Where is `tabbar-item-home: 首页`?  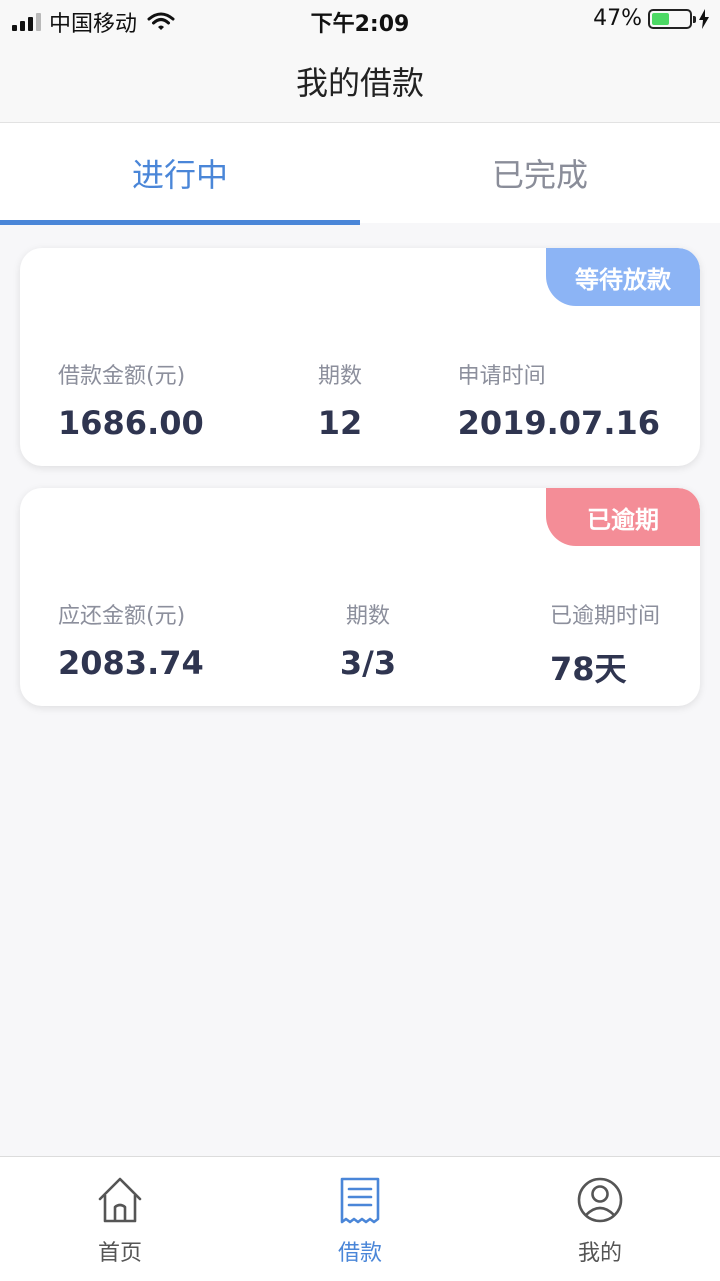
tabbar-item-home: 首页 is located at coordinates (120, 1219).